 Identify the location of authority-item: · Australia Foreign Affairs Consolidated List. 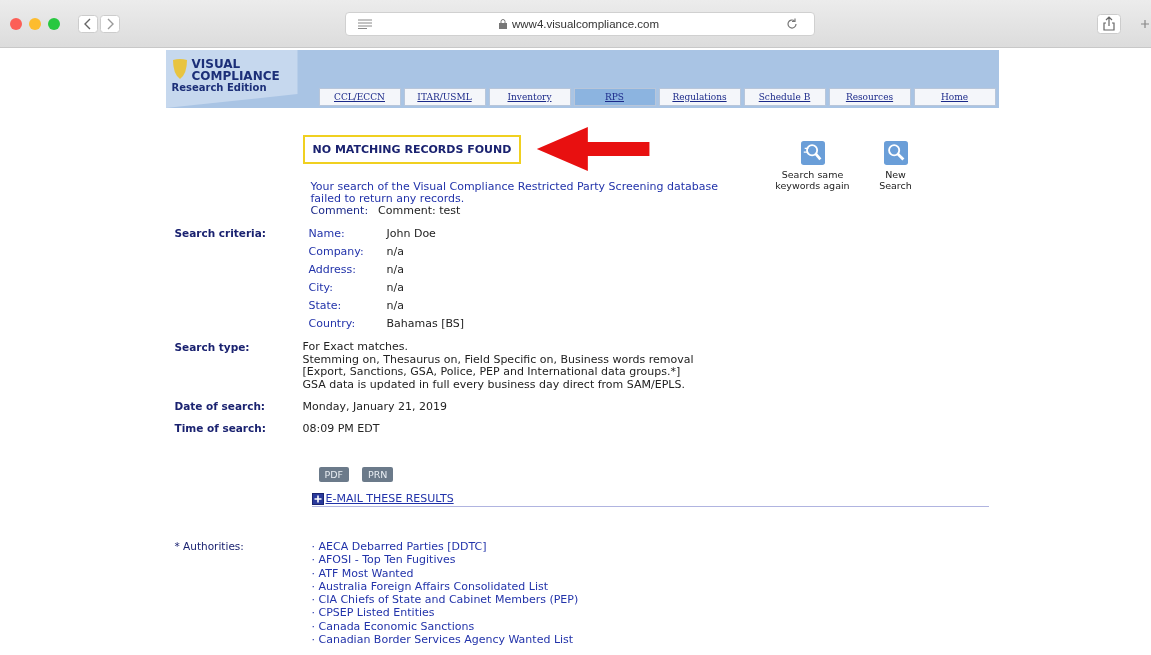
(430, 586).